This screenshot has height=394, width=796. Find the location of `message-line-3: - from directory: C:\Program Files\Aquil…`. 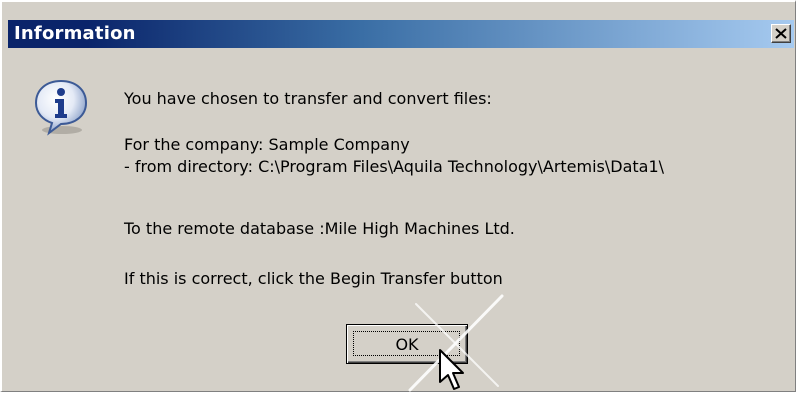

message-line-3: - from directory: C:\Program Files\Aquil… is located at coordinates (394, 166).